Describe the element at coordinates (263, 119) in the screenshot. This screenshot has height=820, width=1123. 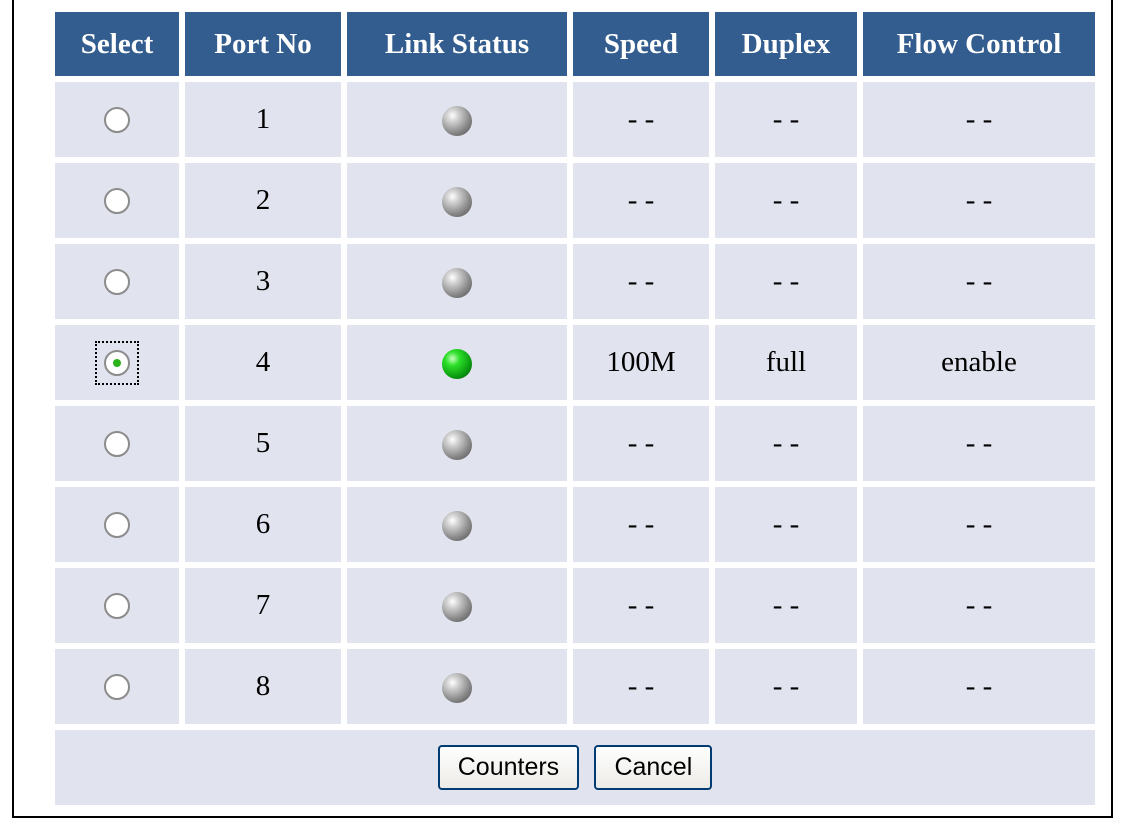
I see `port-number: 1` at that location.